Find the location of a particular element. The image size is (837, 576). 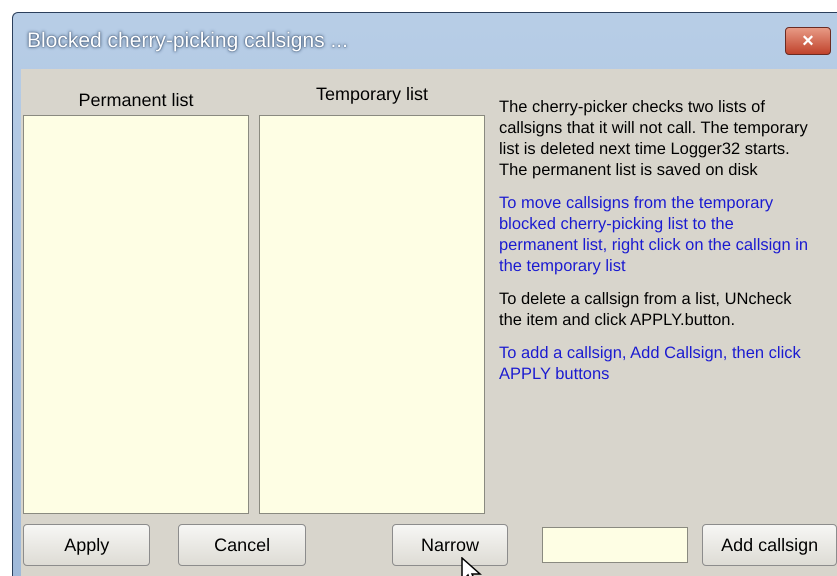

help-text: To move callsigns from the temporary blocked cherry-picking list to the permanent list, right click on the callsign in the temporary list is located at coordinates (654, 235).